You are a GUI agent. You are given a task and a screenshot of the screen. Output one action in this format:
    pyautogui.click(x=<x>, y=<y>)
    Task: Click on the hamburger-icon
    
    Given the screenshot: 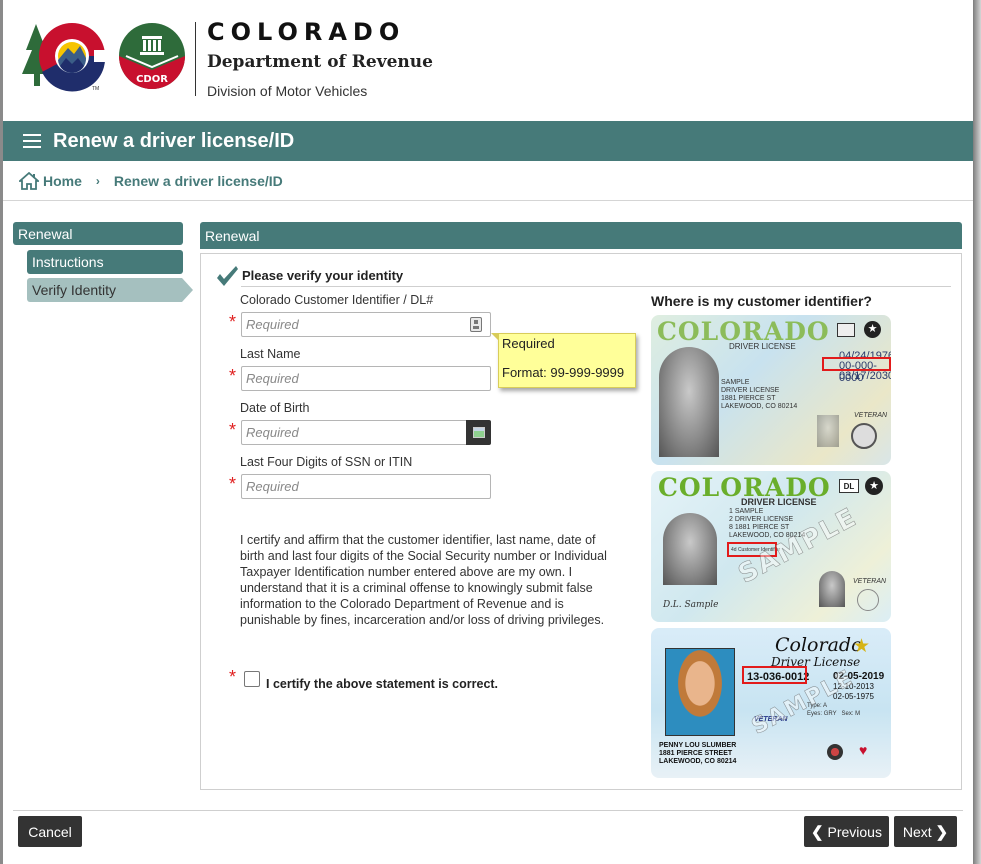 What is the action you would take?
    pyautogui.click(x=32, y=141)
    